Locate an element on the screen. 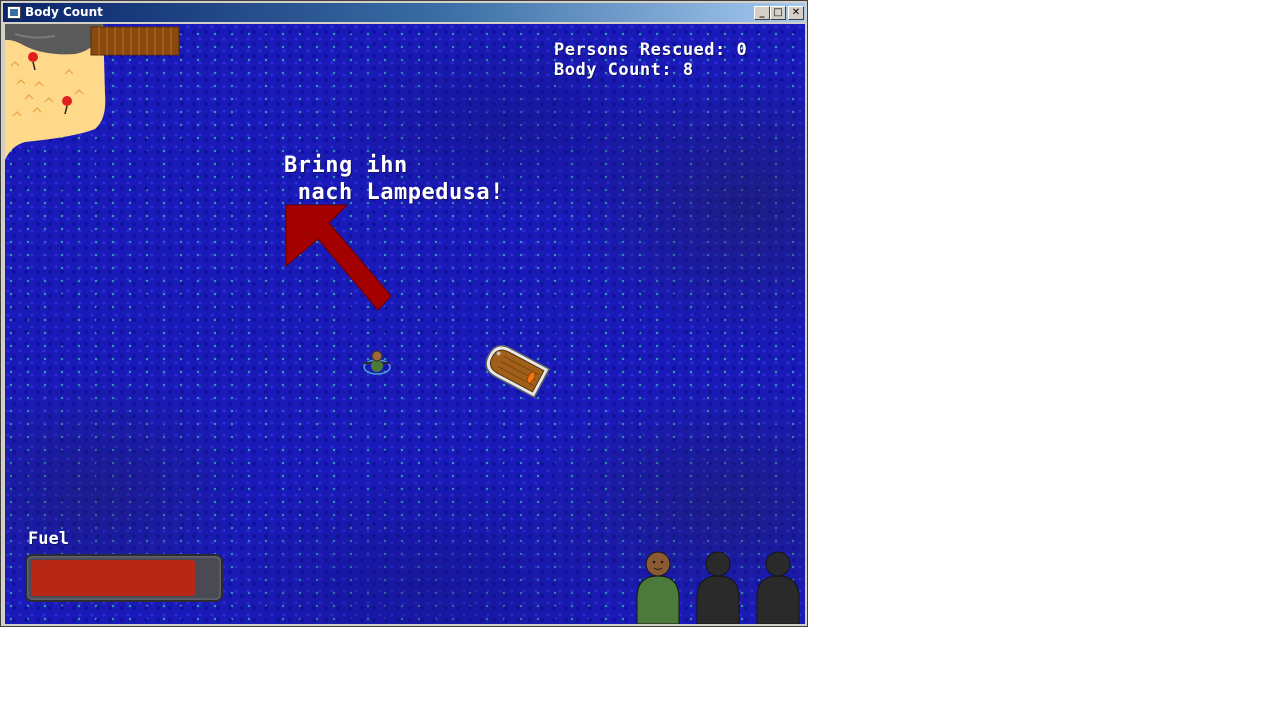  passenger-slot-1-filled is located at coordinates (658, 587).